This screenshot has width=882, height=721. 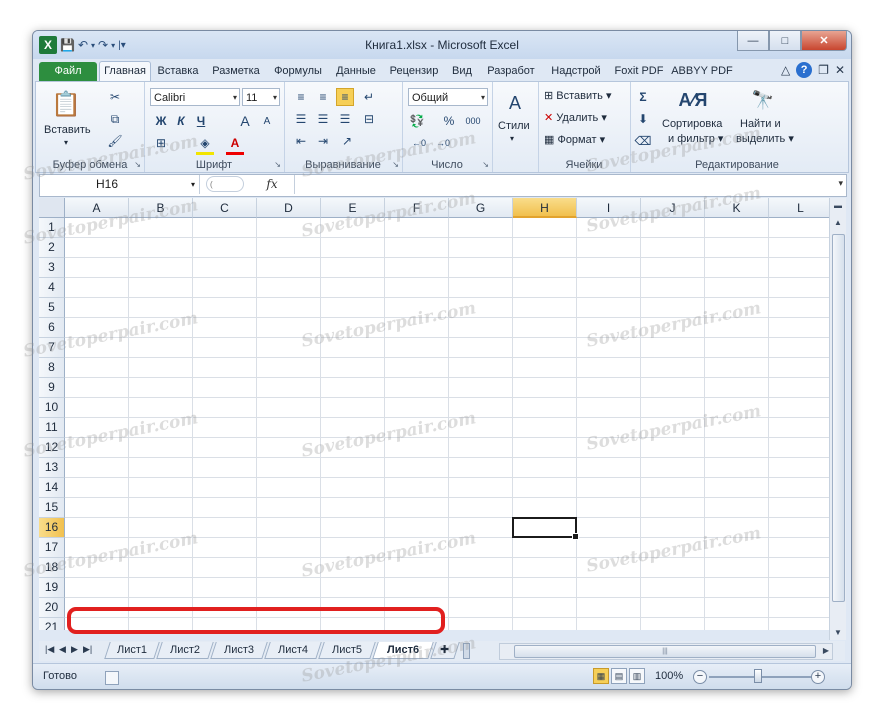 What do you see at coordinates (545, 528) in the screenshot?
I see `active-cell` at bounding box center [545, 528].